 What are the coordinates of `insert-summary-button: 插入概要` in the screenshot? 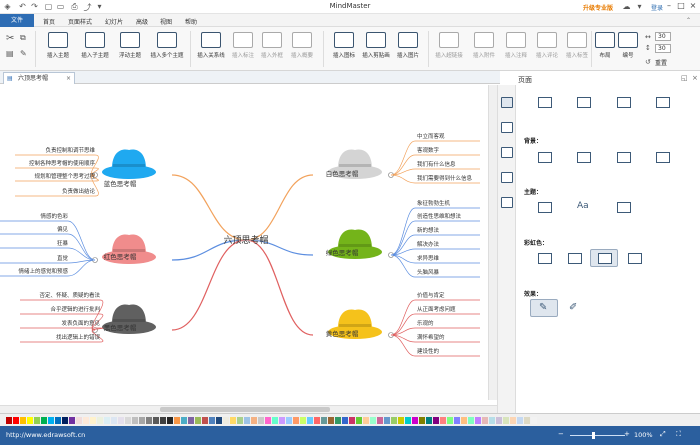 It's located at (302, 49).